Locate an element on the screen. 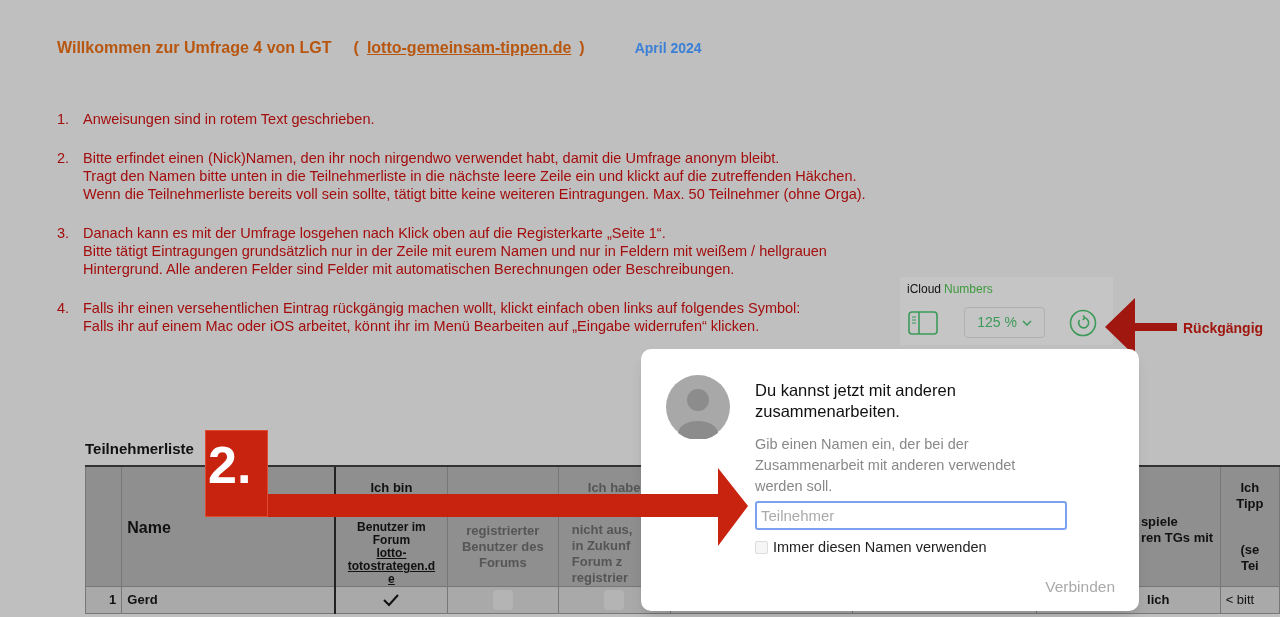 This screenshot has width=1280, height=617. list-number: 4. is located at coordinates (64, 308).